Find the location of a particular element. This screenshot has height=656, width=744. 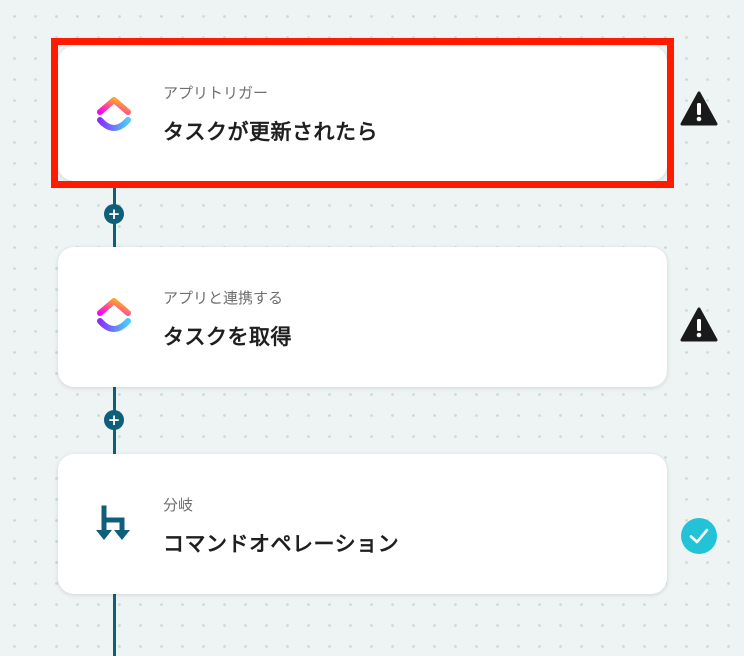

check-icon is located at coordinates (699, 536).